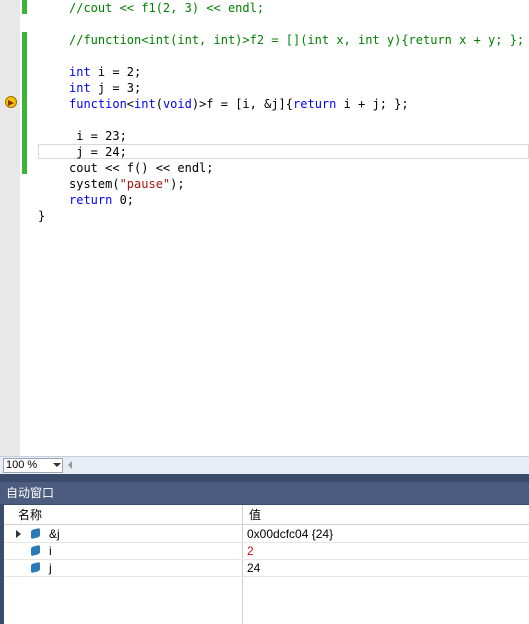 The image size is (529, 624). I want to click on code-line-4: int j = 3;, so click(105, 88).